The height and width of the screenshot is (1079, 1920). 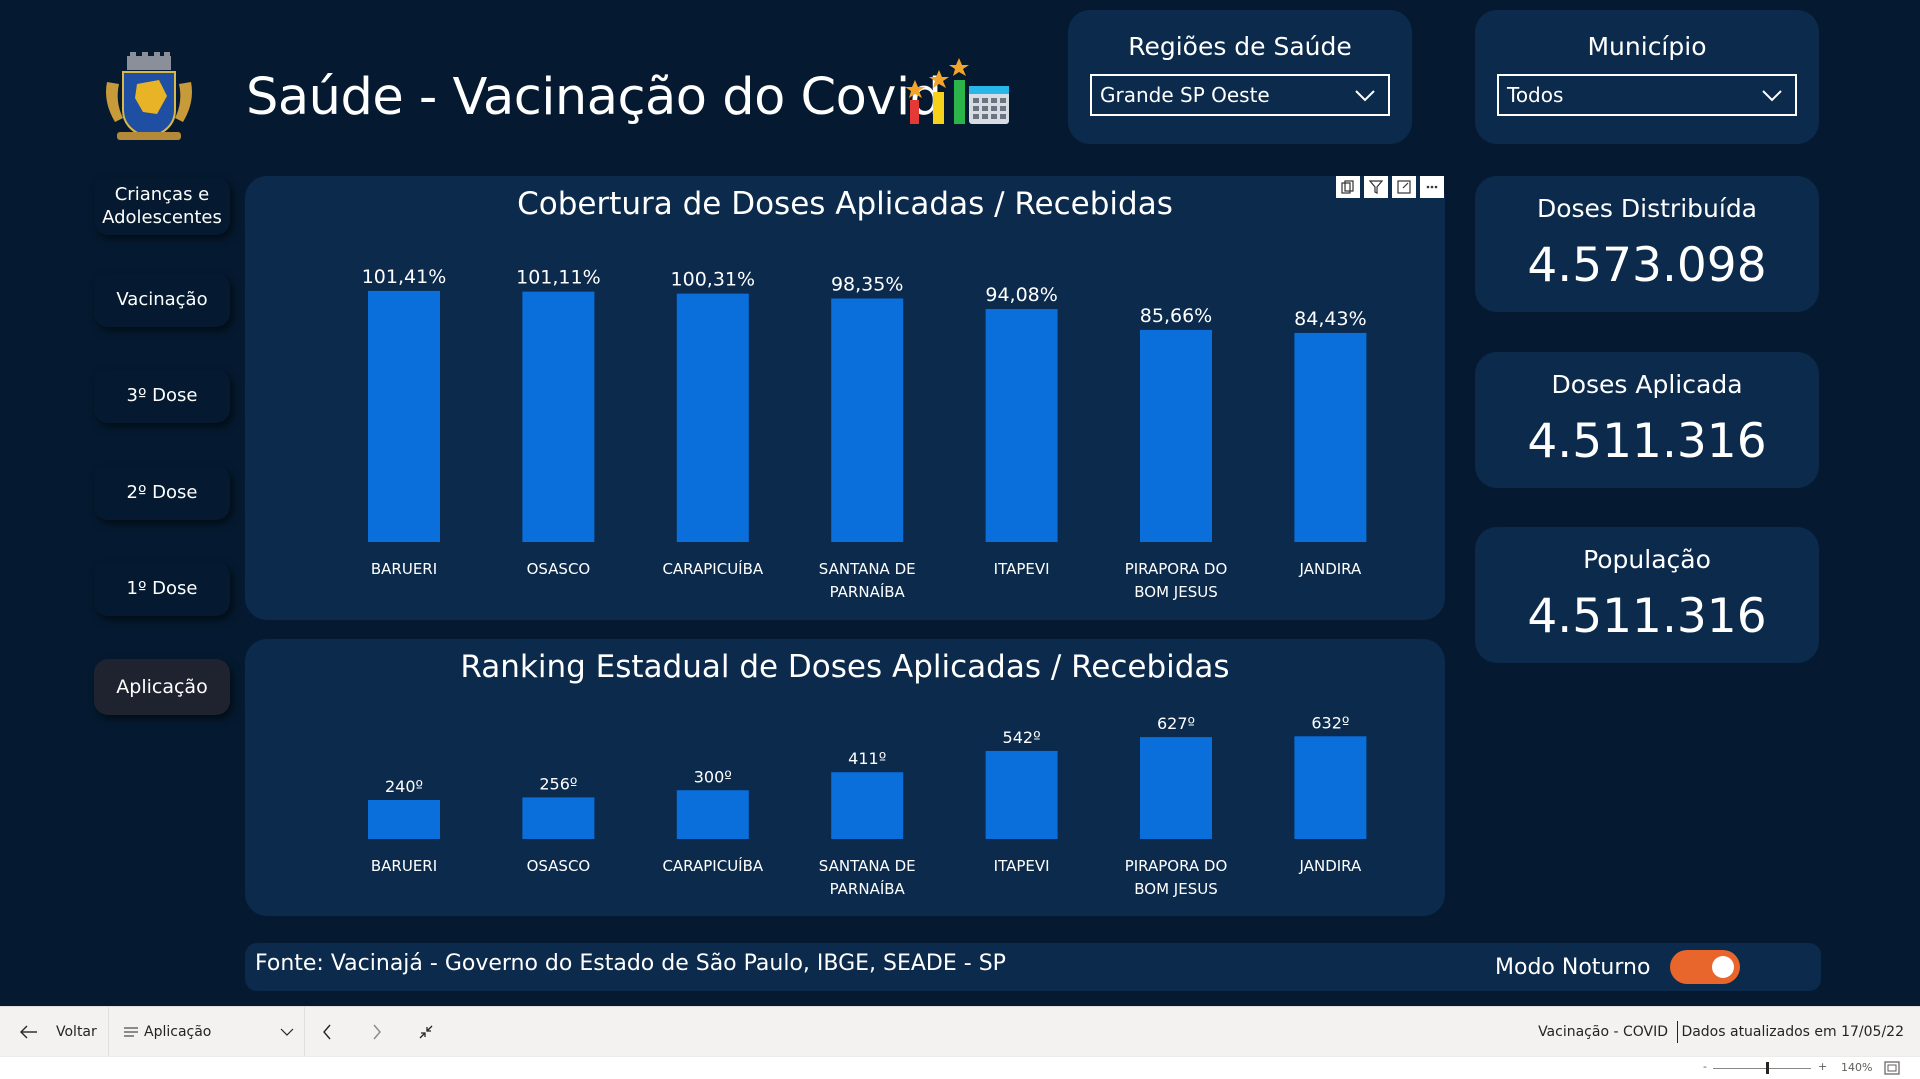 I want to click on nav-criancas-adolescentes-button: Crianças e Adolescentes, so click(x=162, y=206).